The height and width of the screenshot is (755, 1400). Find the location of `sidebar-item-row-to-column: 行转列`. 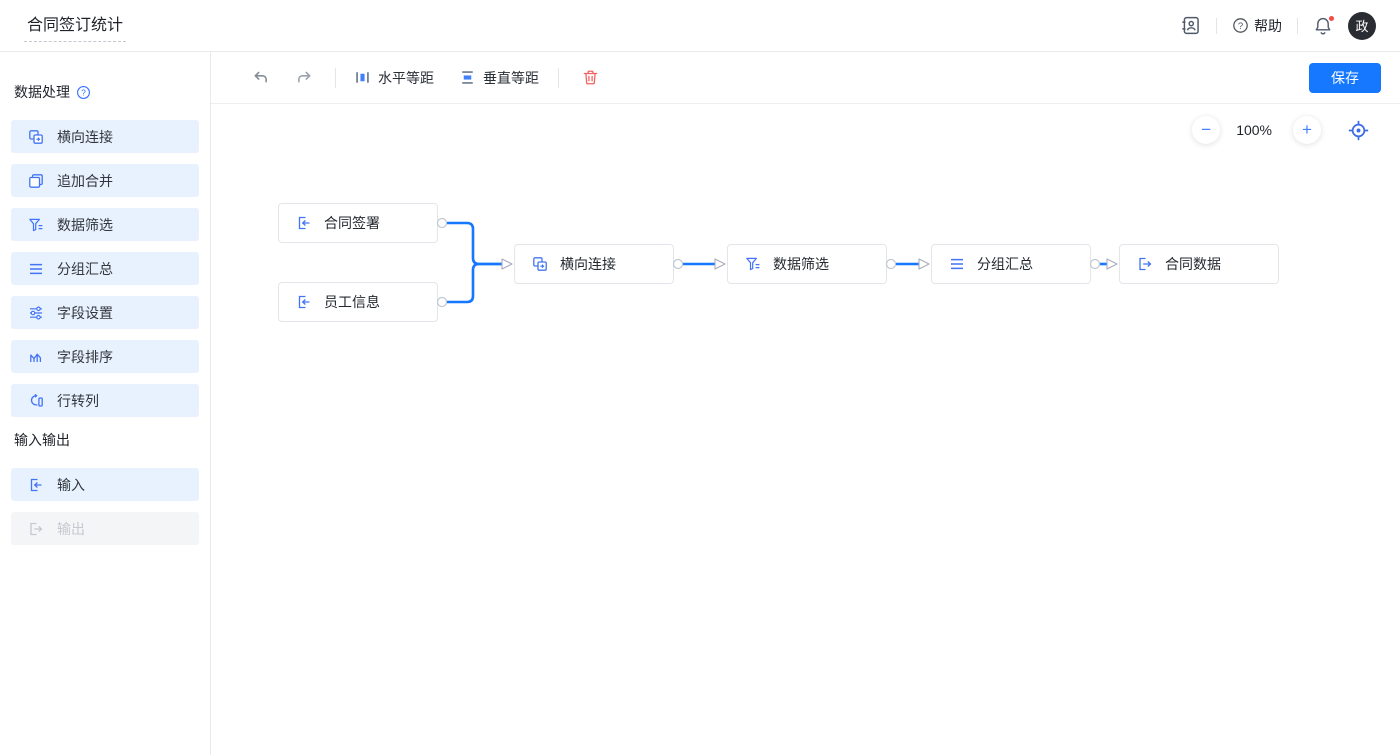

sidebar-item-row-to-column: 行转列 is located at coordinates (105, 400).